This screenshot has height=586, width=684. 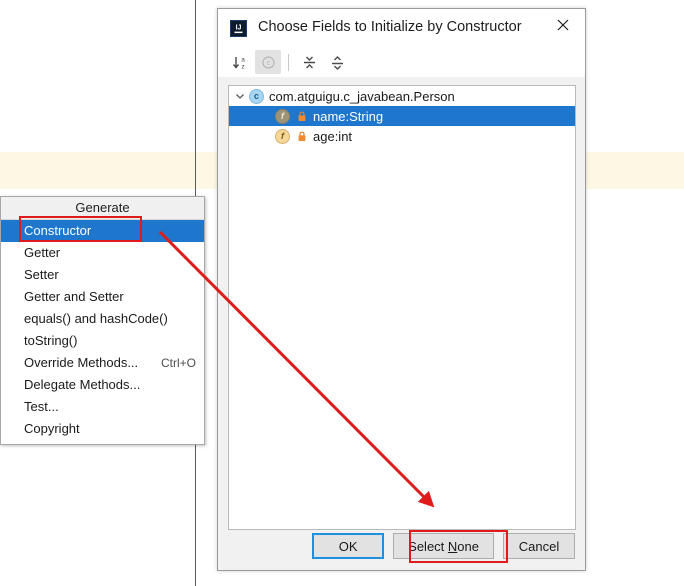 I want to click on tree-node-class: c com.atguigu.c_javabean.Person, so click(x=402, y=96).